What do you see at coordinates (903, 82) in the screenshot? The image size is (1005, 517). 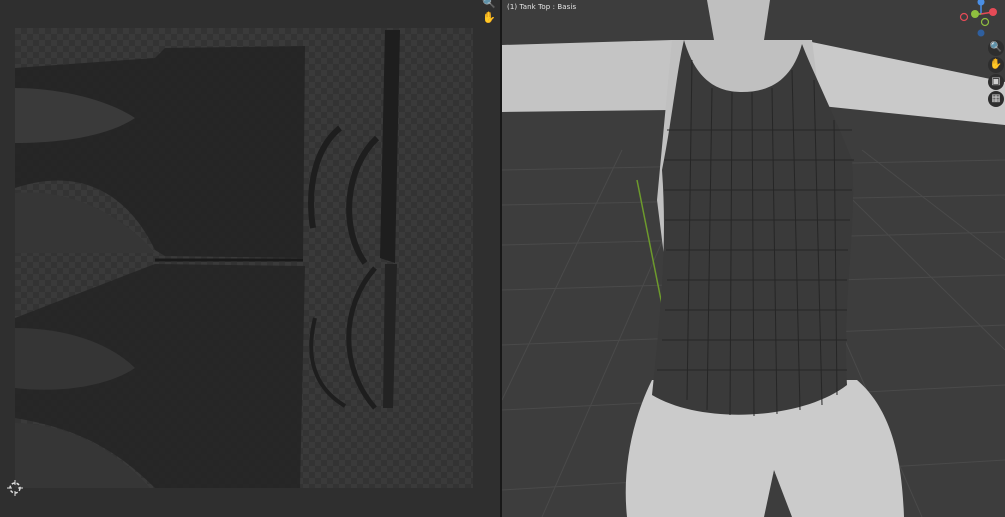 I see `right-arm` at bounding box center [903, 82].